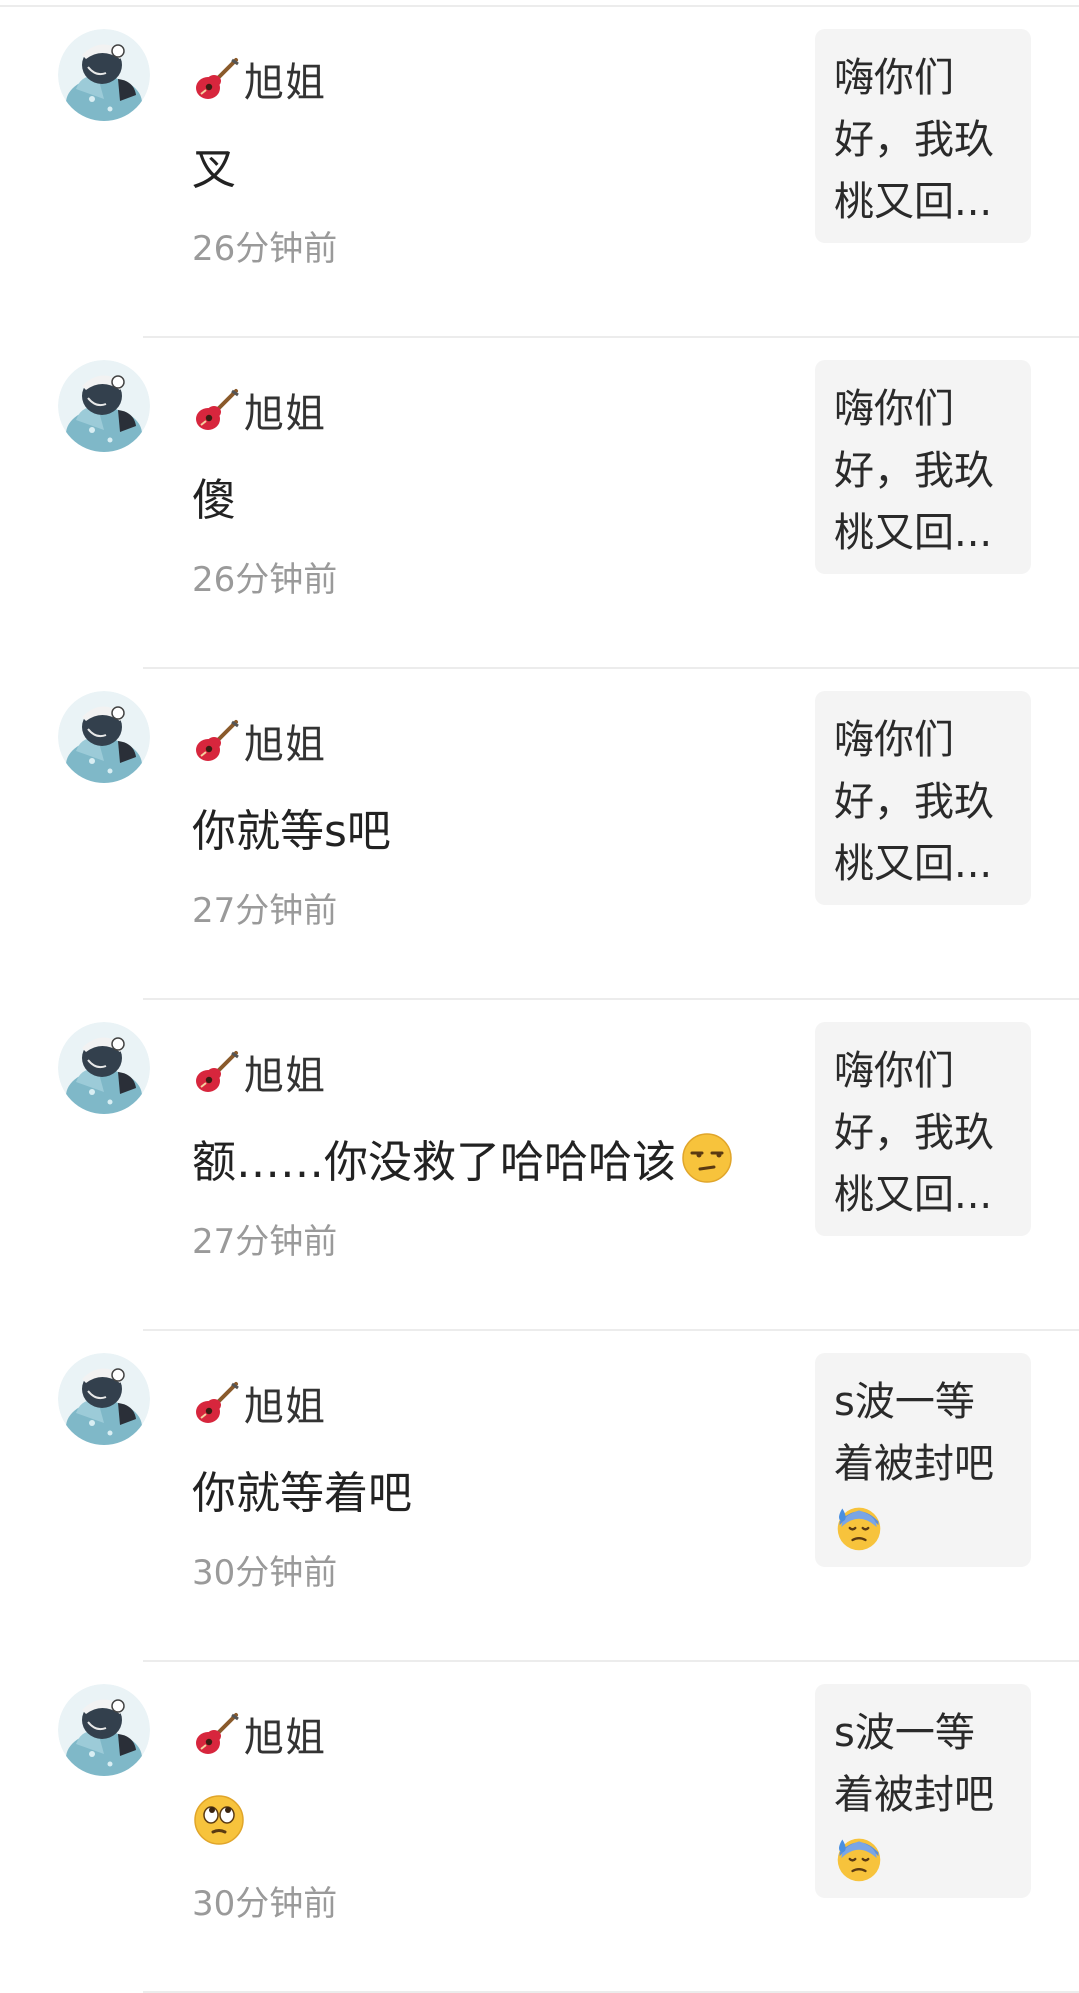  I want to click on comment-content: 额……你没救了哈哈哈该, so click(434, 1162).